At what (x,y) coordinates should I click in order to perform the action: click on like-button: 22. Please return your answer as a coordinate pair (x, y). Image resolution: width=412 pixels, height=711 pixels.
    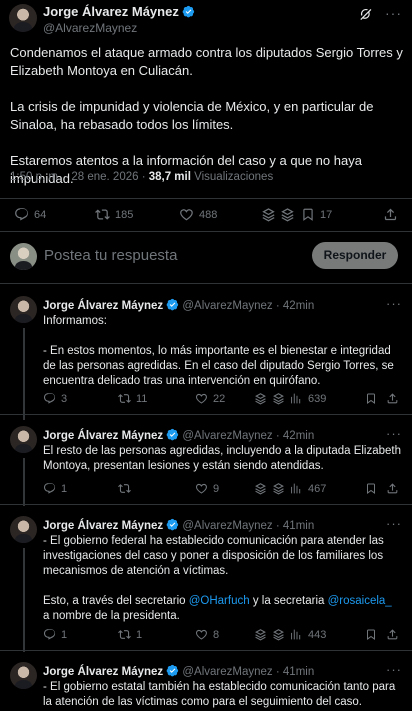
    Looking at the image, I should click on (210, 398).